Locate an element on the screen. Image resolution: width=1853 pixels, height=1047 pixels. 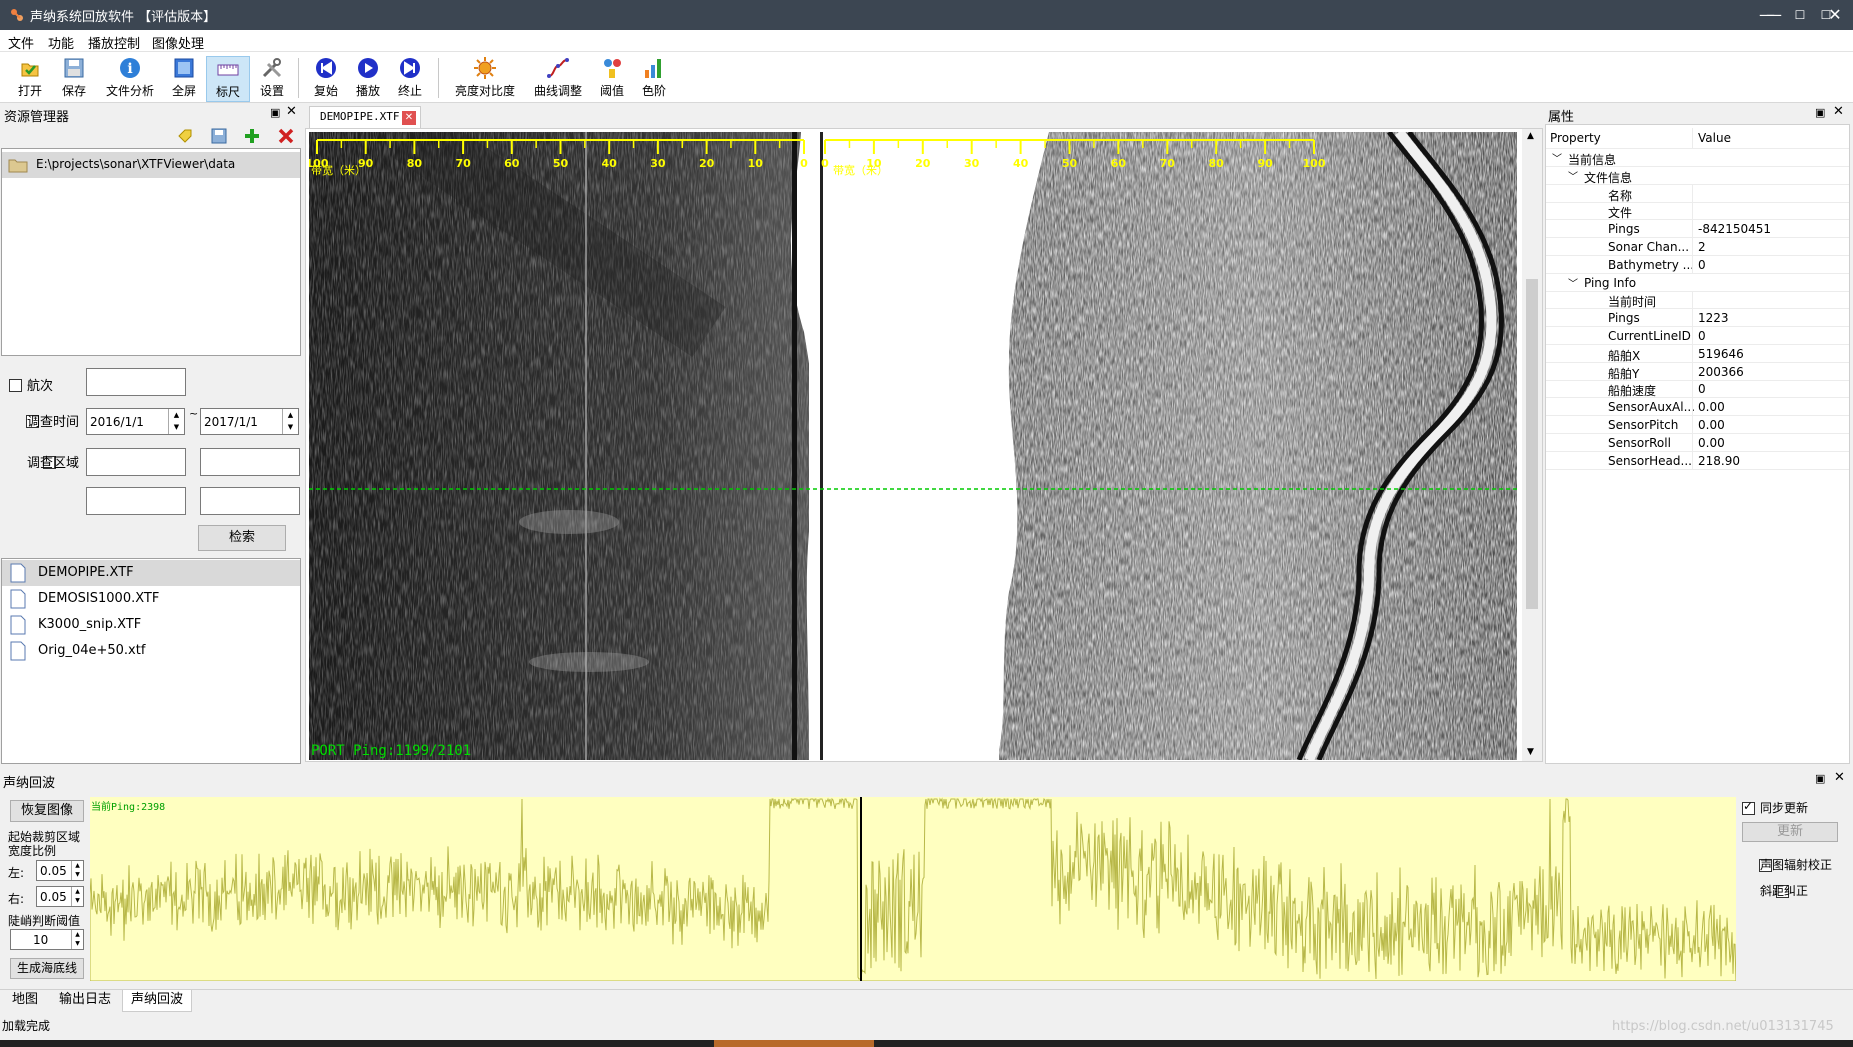
property-row: SensorAuxAl... 0.00 is located at coordinates (1697, 407).